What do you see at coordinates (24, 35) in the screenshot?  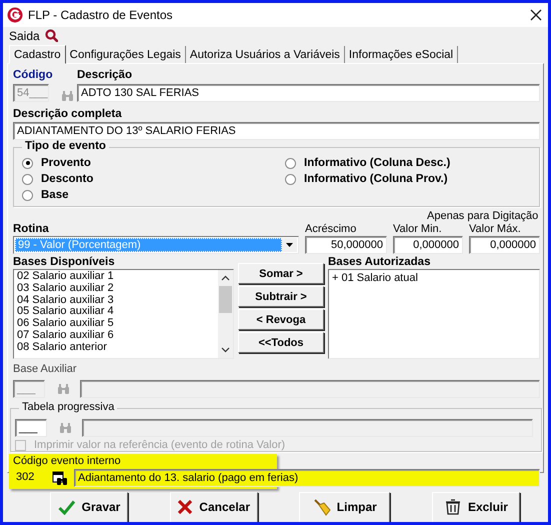 I see `menu-item: Saida` at bounding box center [24, 35].